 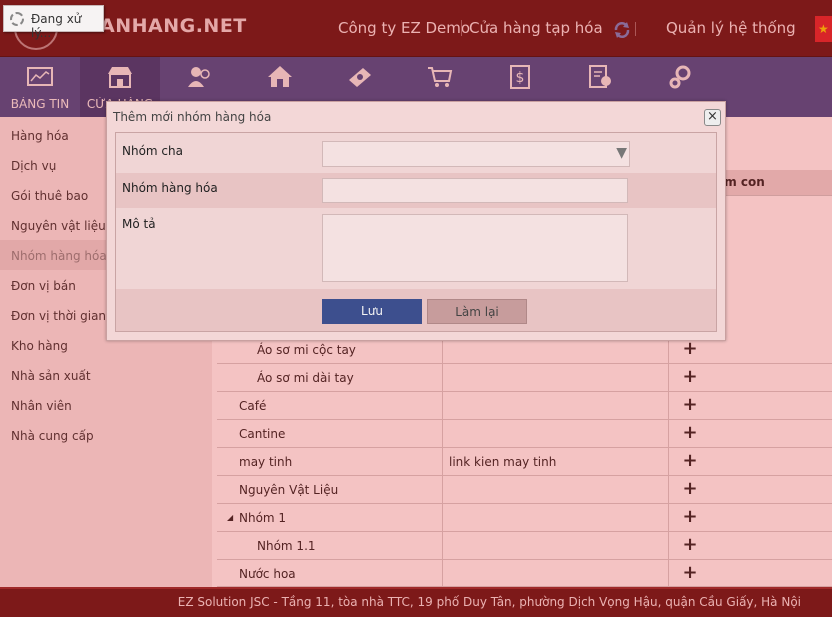 I want to click on group-name-label: Nhóm hàng hóa, so click(x=170, y=188).